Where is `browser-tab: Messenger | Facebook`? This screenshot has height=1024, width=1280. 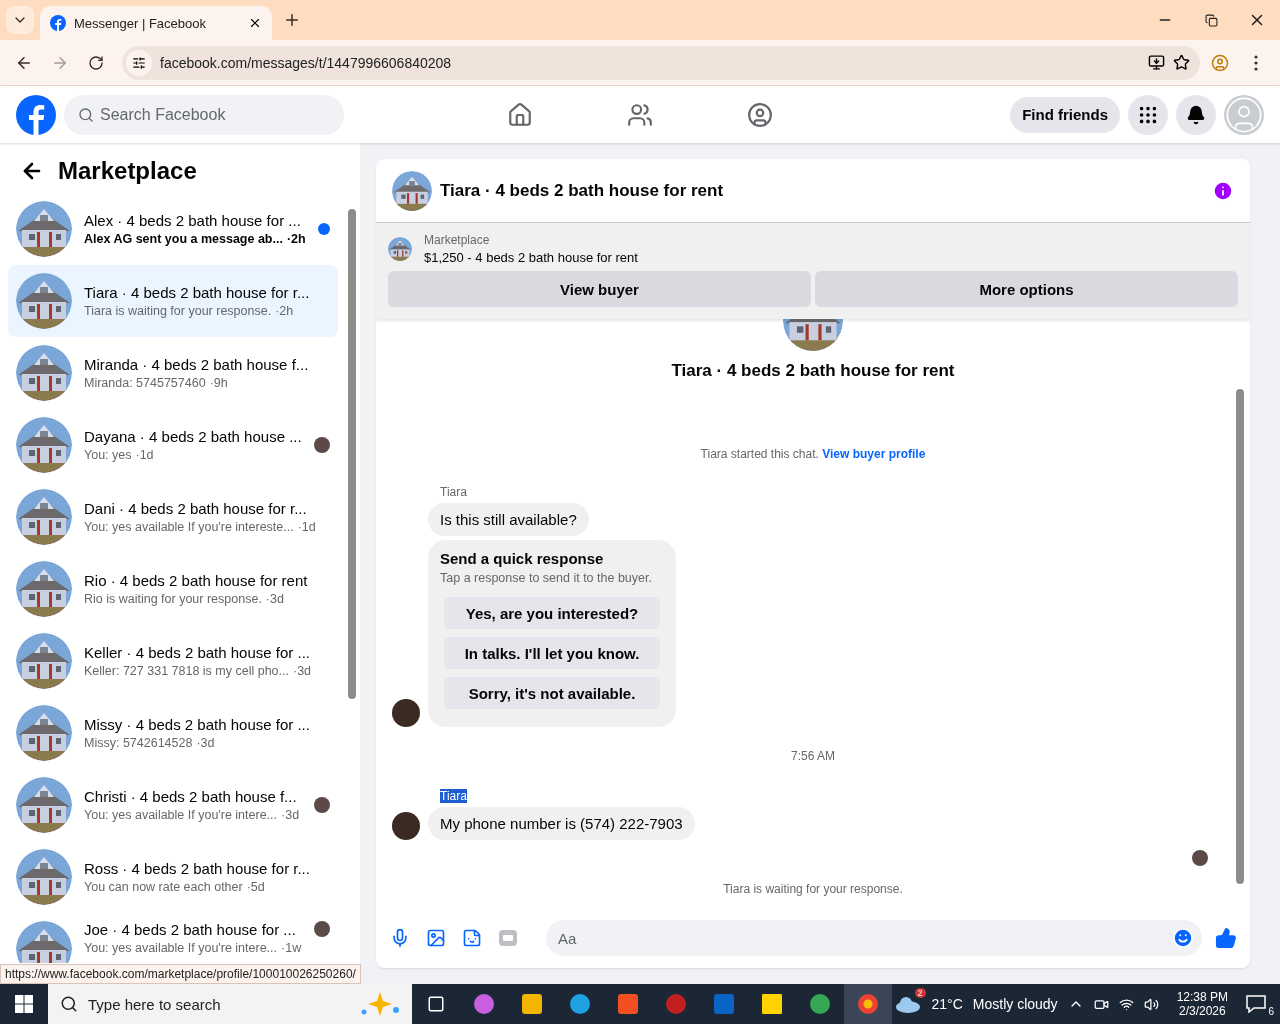
browser-tab: Messenger | Facebook is located at coordinates (156, 23).